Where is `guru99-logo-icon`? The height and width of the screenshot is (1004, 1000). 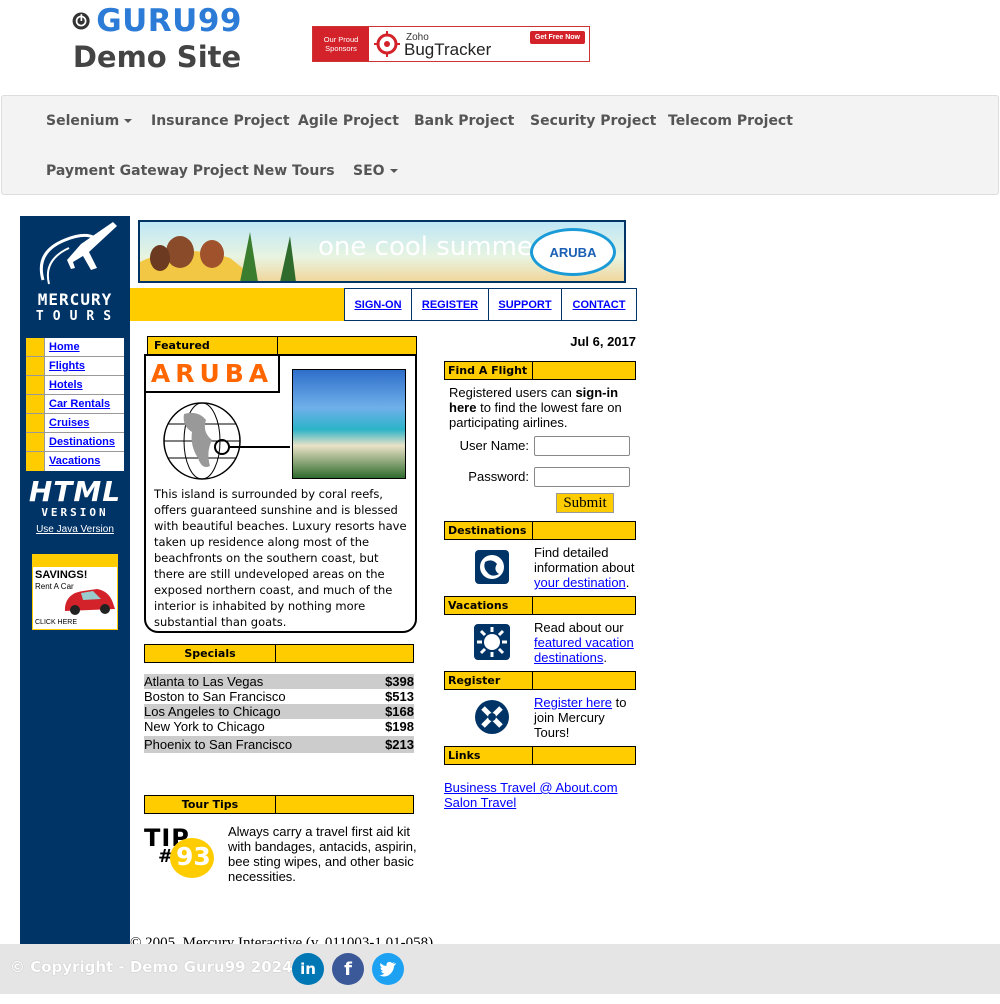
guru99-logo-icon is located at coordinates (81, 21).